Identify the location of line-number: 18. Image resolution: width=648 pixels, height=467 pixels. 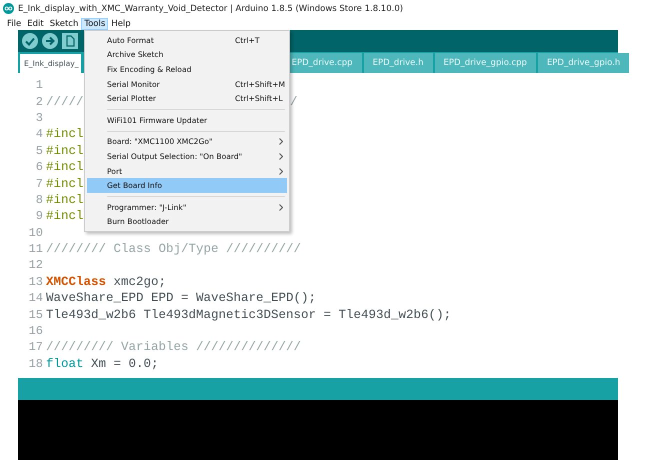
(36, 363).